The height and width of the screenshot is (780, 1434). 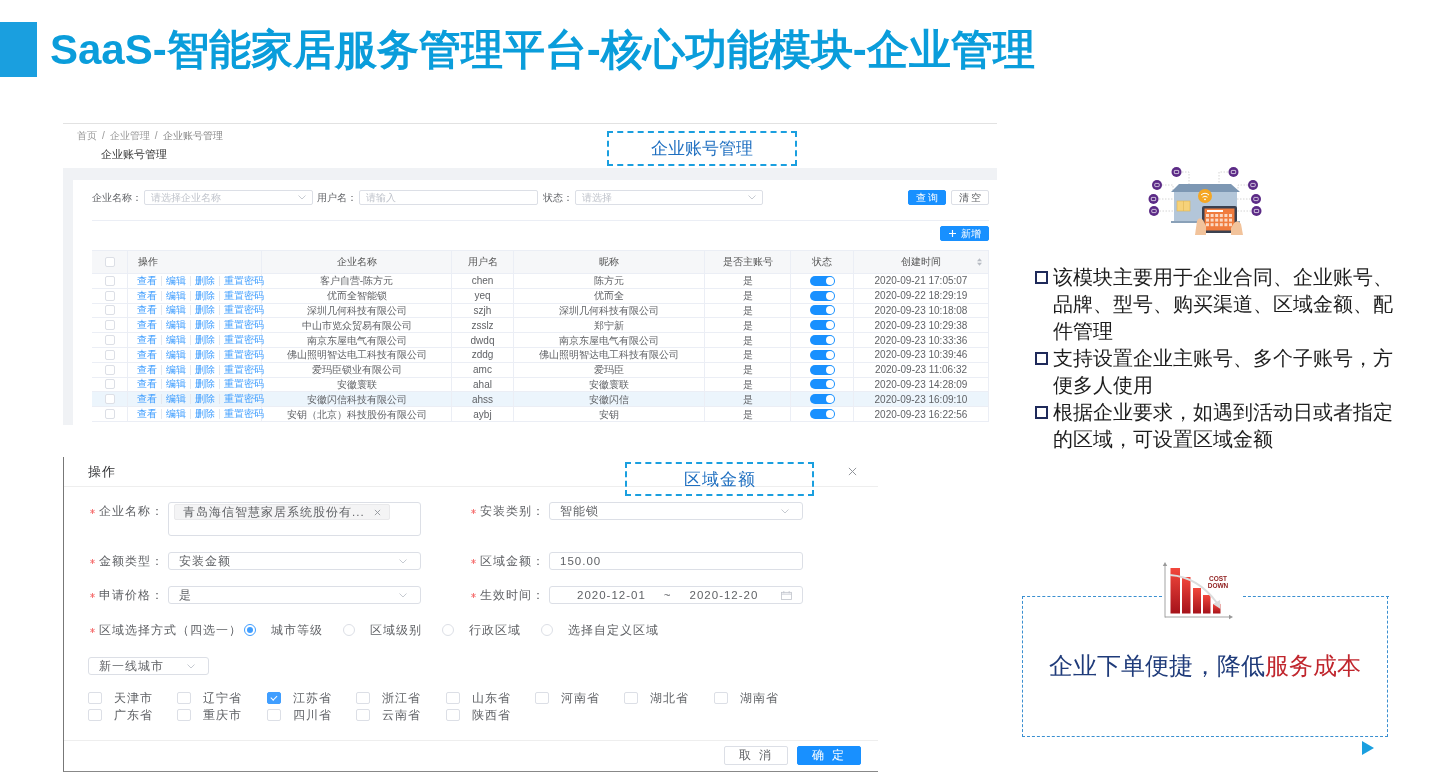 What do you see at coordinates (540, 340) in the screenshot?
I see `table-row: 查看 编辑 删除 重置密码 南京东屋电气有限公司 dwdq 南京东屋电气有限公司 是 2020-09-23 10:33:36` at bounding box center [540, 340].